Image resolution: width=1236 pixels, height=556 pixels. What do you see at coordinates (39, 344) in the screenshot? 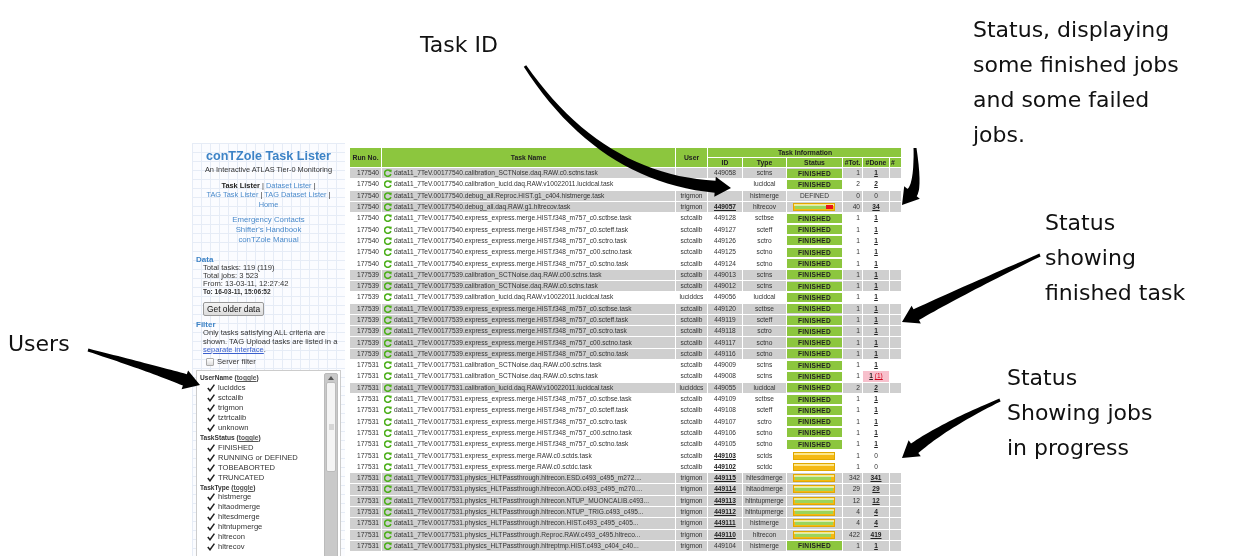
I see `callout-label: Users` at bounding box center [39, 344].